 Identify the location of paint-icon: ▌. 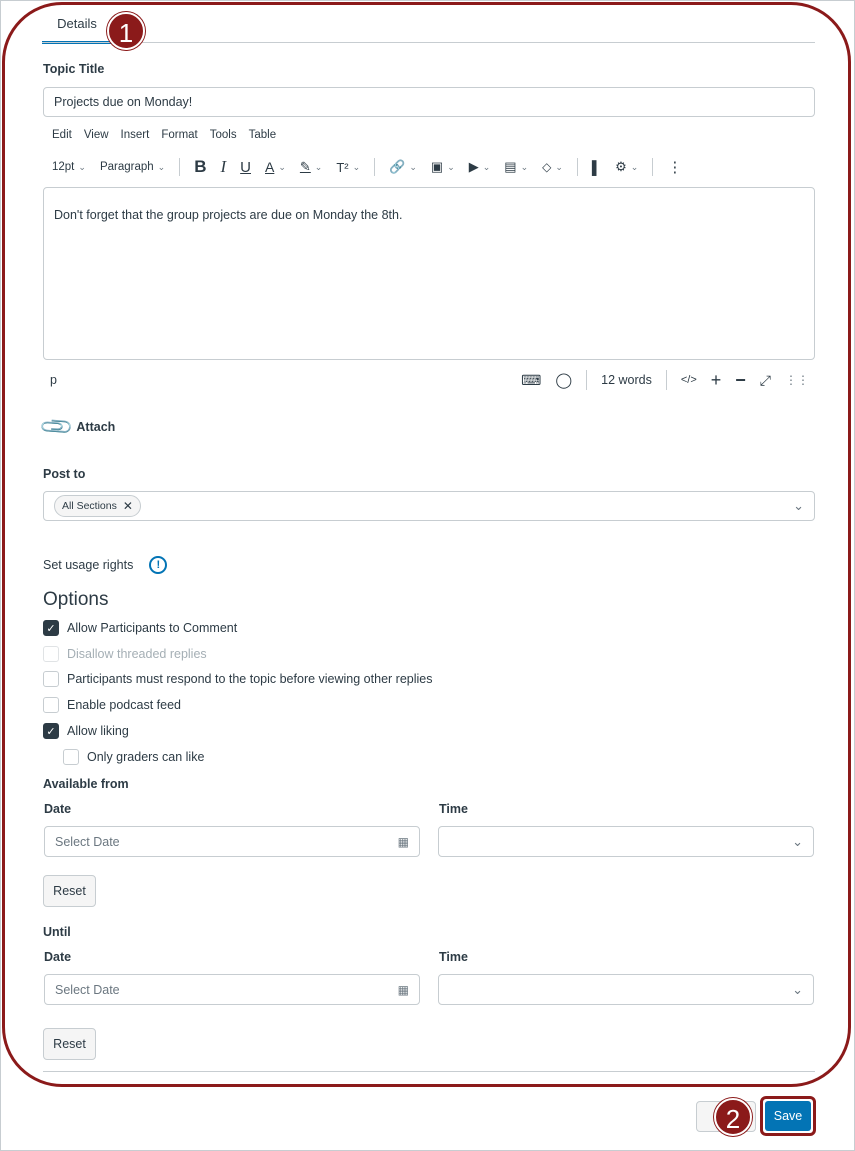
(596, 167).